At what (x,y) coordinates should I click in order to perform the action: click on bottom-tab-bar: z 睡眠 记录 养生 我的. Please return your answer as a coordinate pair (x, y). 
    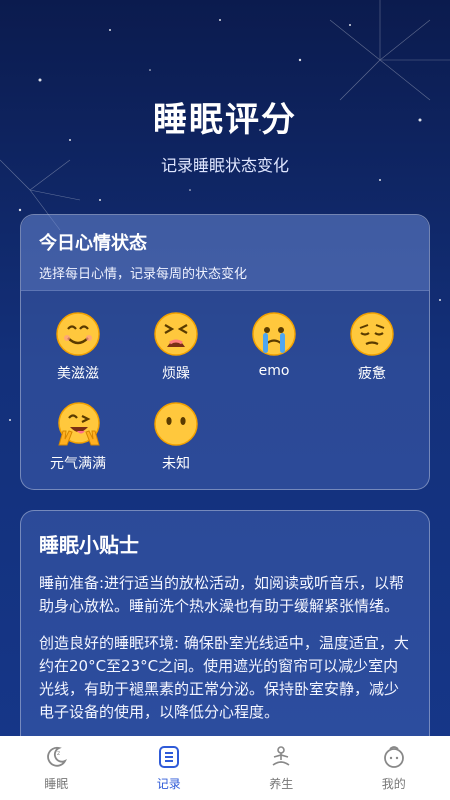
    Looking at the image, I should click on (225, 768).